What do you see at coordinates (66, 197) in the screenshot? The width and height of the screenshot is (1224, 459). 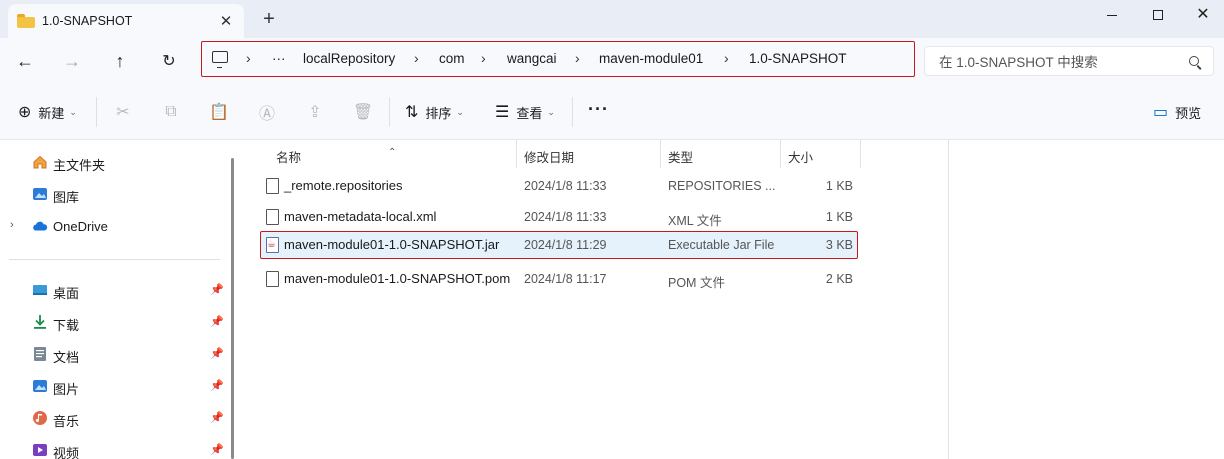 I see `sidebar-item-label: 图库` at bounding box center [66, 197].